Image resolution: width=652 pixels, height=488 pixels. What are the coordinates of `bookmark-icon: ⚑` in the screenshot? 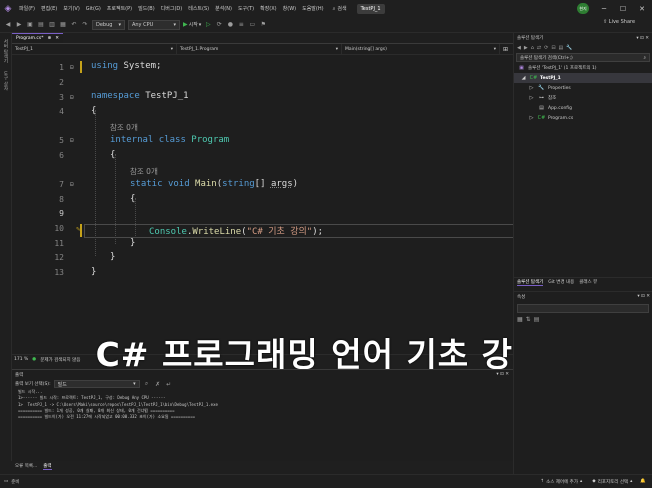 It's located at (263, 25).